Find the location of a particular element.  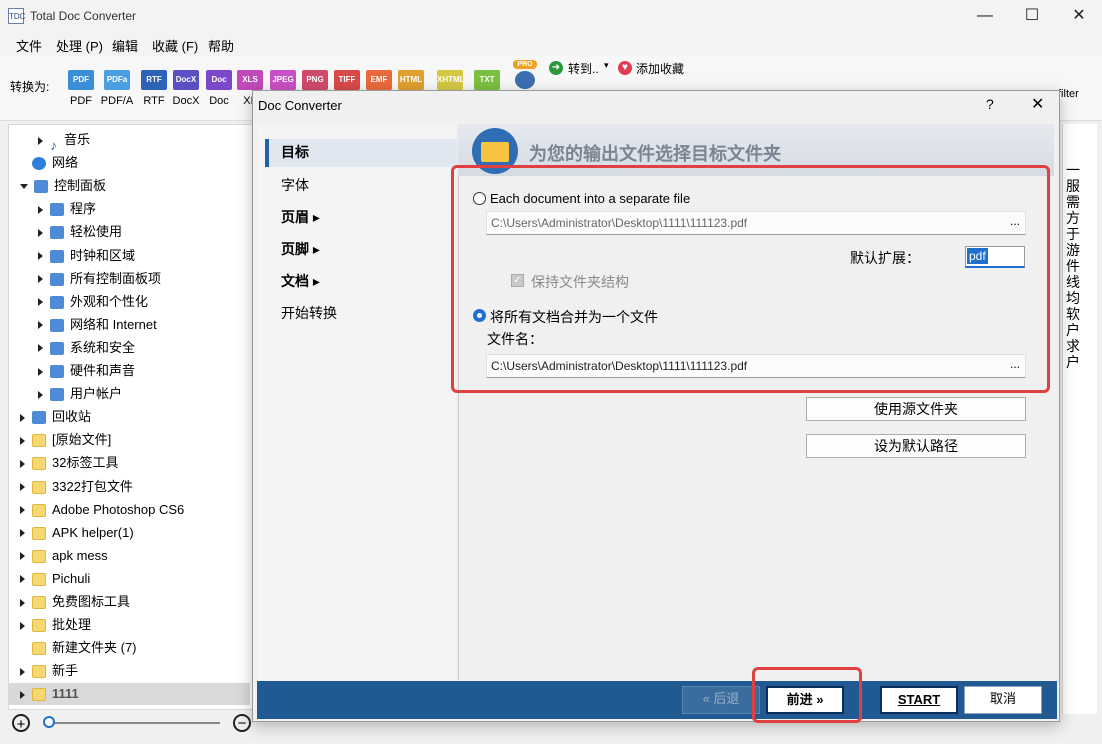

format-xls-icon: XLS is located at coordinates (250, 80).